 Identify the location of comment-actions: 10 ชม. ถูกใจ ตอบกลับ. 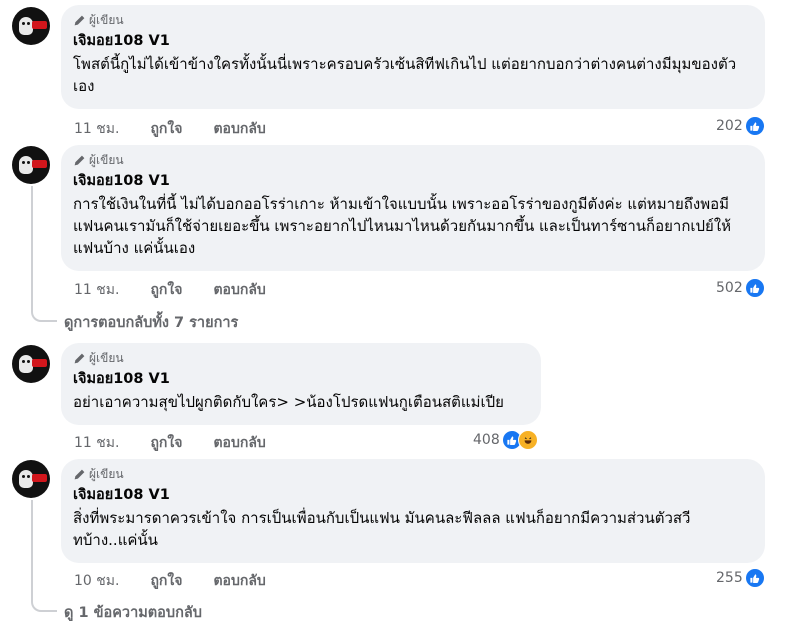
(185, 581).